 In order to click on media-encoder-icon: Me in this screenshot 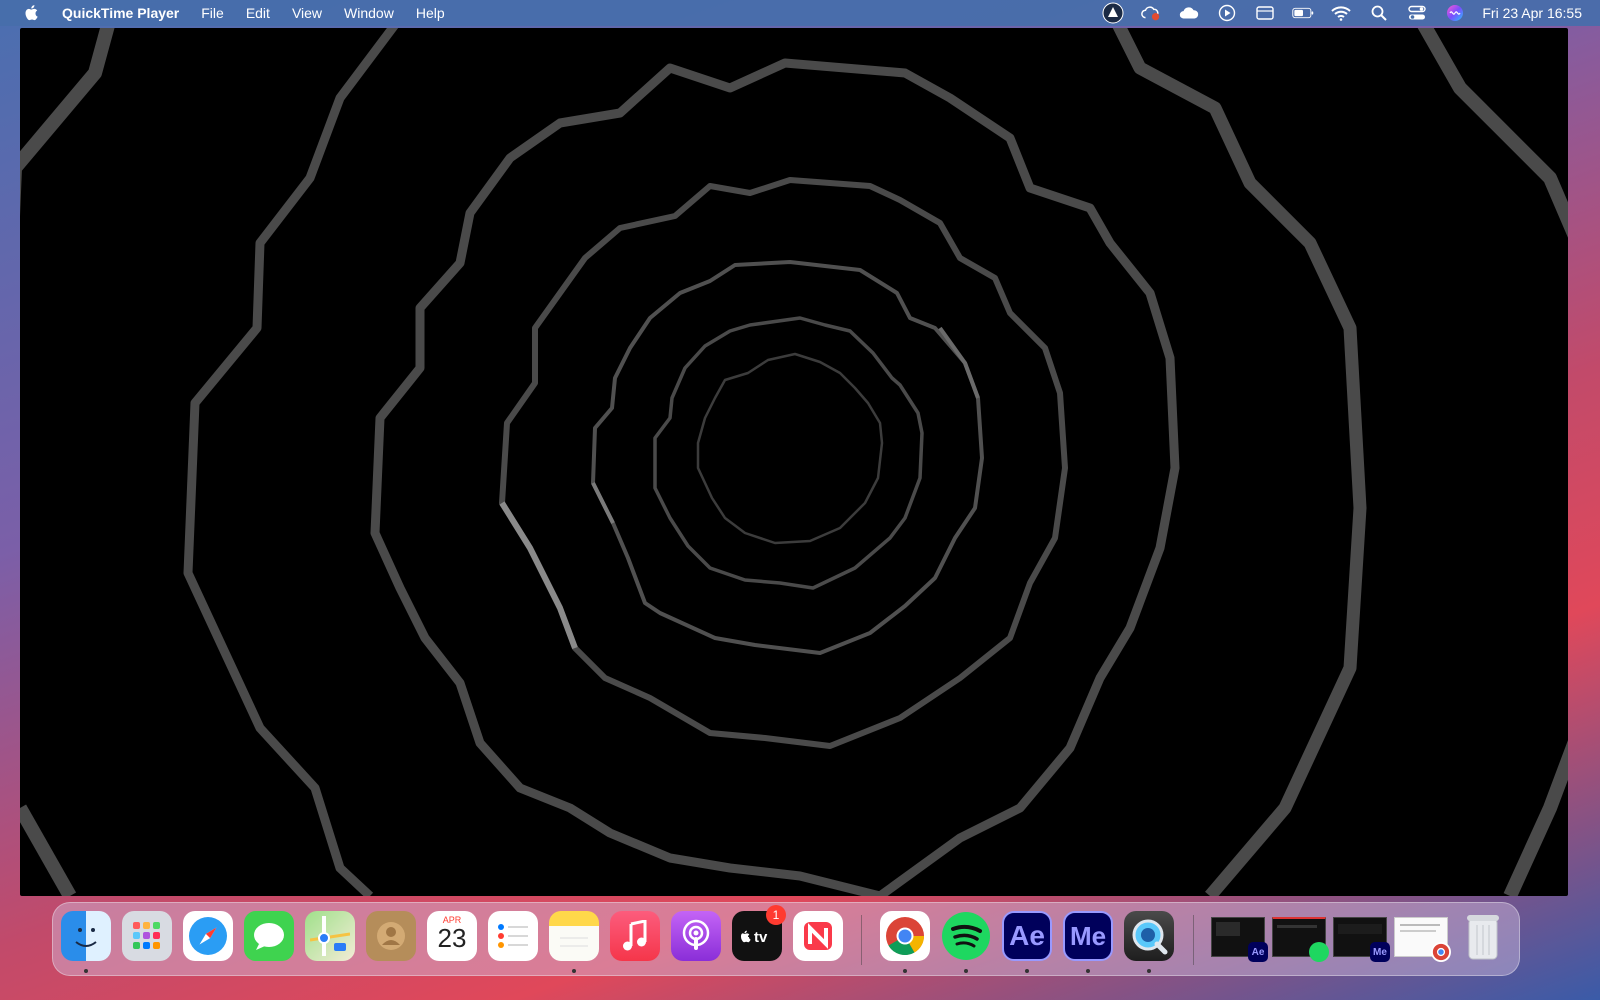, I will do `click(1088, 936)`.